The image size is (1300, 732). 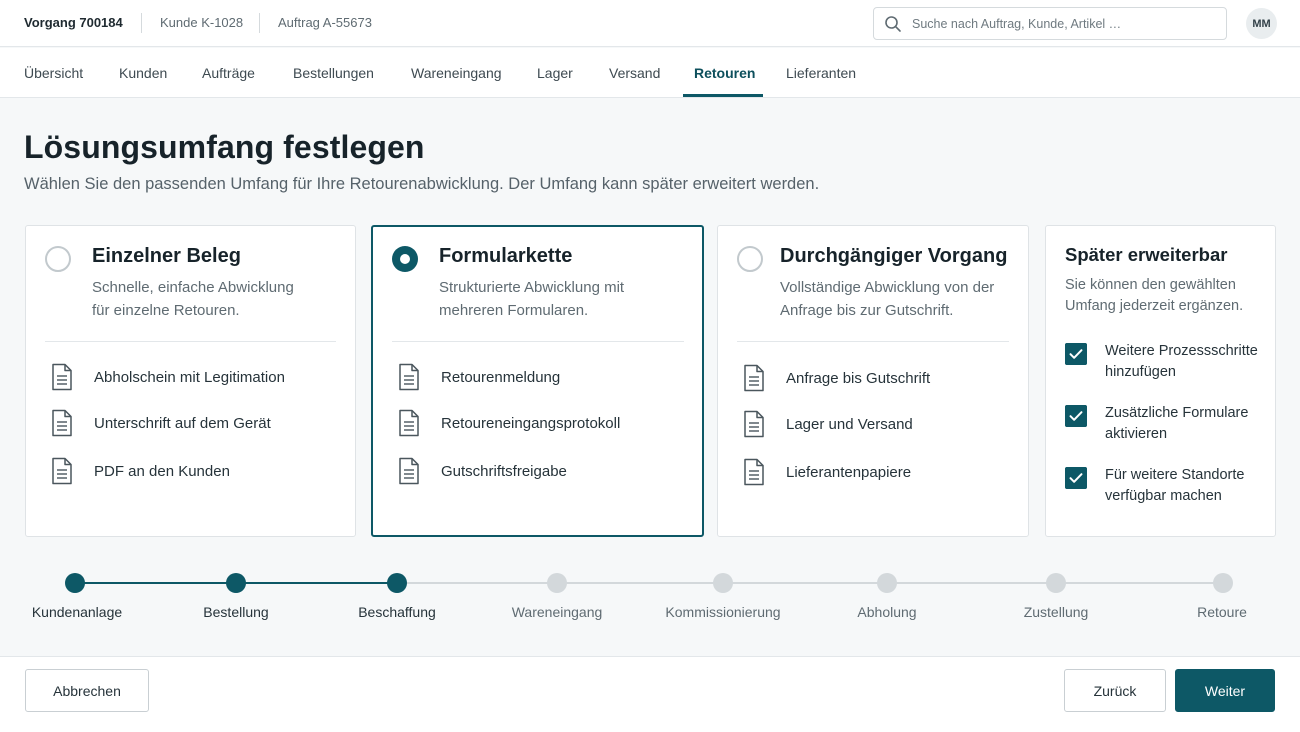 What do you see at coordinates (1136, 434) in the screenshot?
I see `extension-option-label: aktivieren` at bounding box center [1136, 434].